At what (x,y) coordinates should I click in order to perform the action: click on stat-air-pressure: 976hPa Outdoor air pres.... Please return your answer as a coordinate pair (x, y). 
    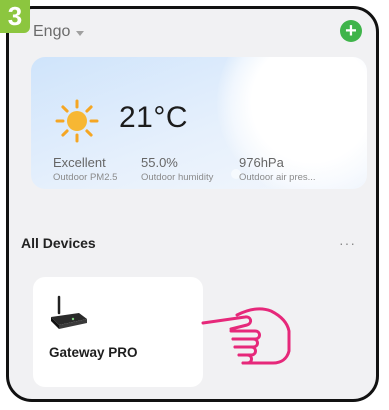
    Looking at the image, I should click on (277, 169).